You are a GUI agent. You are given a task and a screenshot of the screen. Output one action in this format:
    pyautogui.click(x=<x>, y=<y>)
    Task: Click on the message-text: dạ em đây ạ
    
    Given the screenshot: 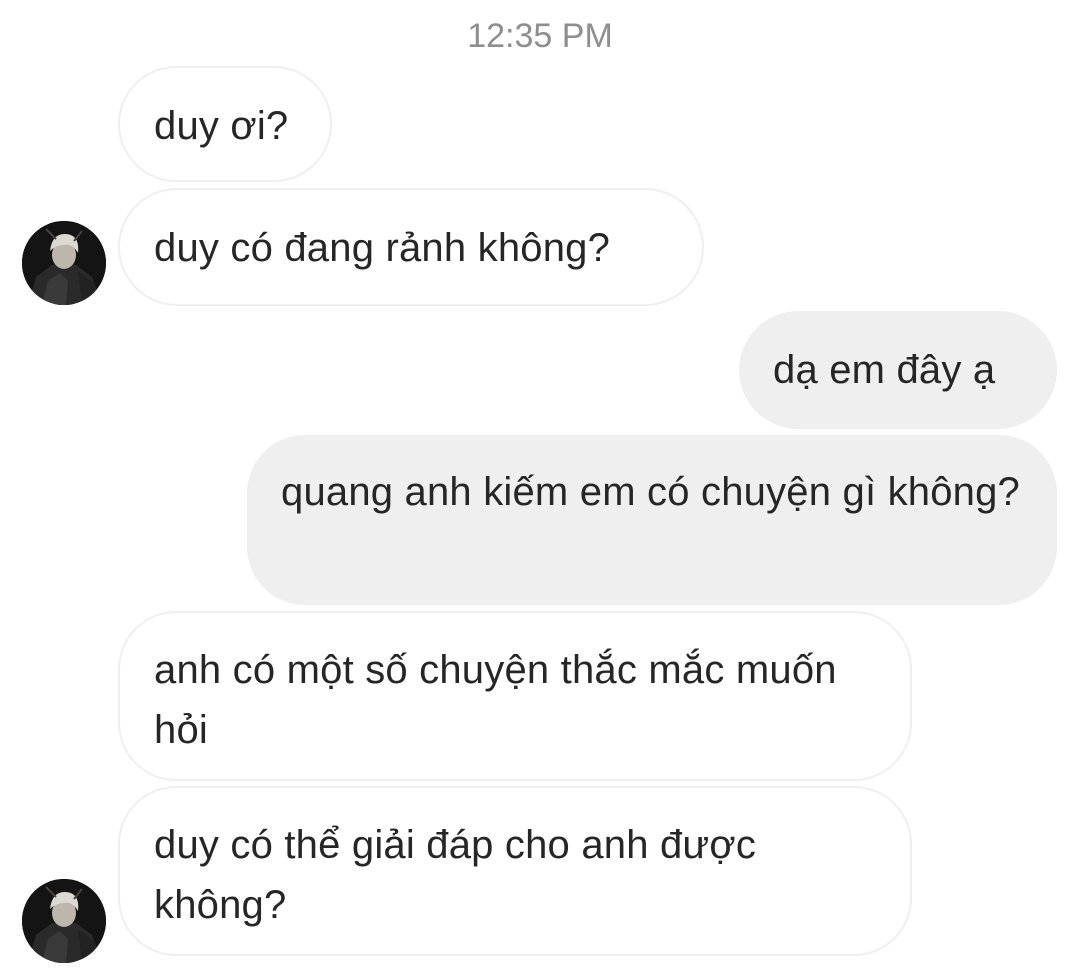 What is the action you would take?
    pyautogui.click(x=884, y=370)
    